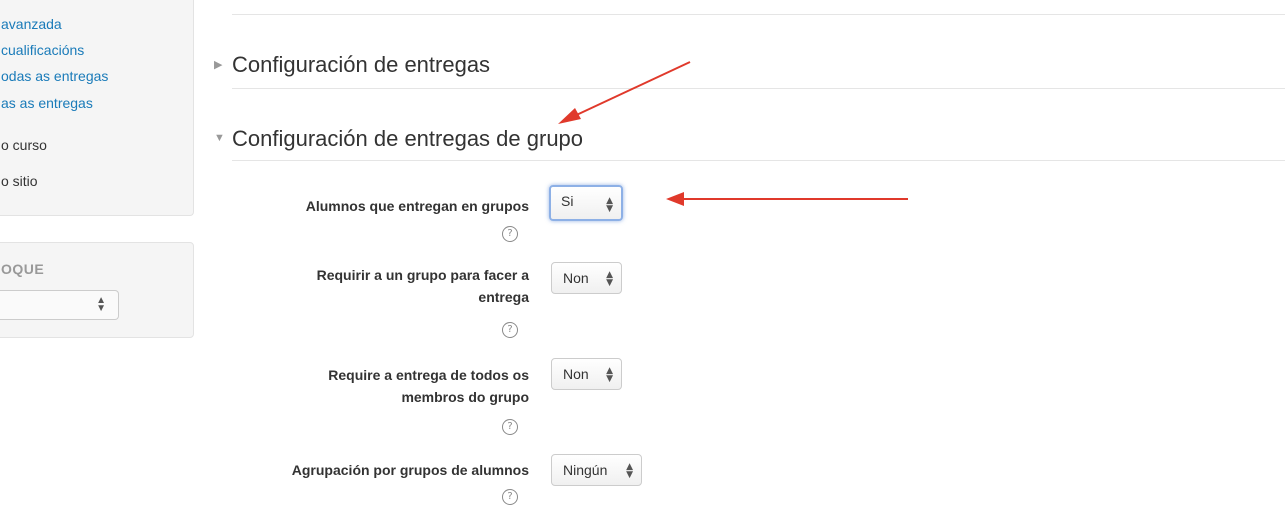 This screenshot has width=1285, height=506. What do you see at coordinates (787, 199) in the screenshot?
I see `annotation-arrow-to-select` at bounding box center [787, 199].